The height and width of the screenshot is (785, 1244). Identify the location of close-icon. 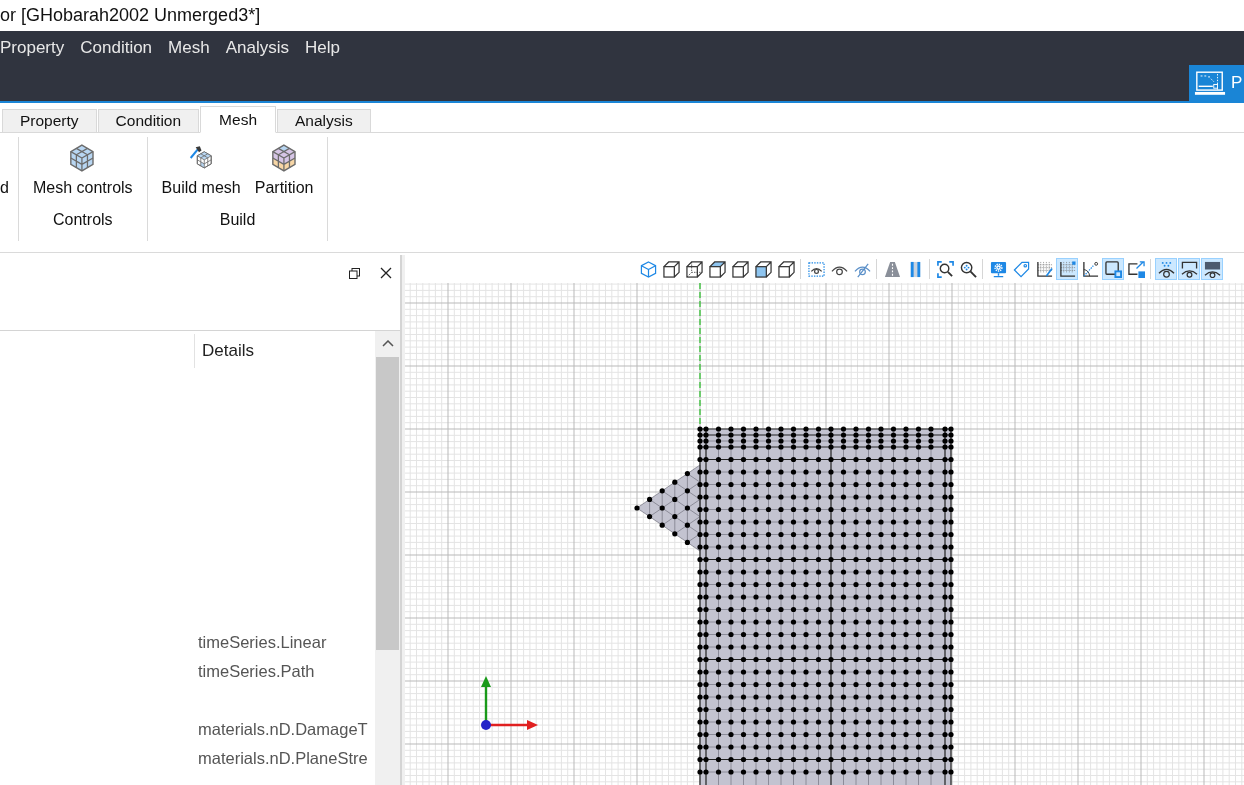
(386, 273).